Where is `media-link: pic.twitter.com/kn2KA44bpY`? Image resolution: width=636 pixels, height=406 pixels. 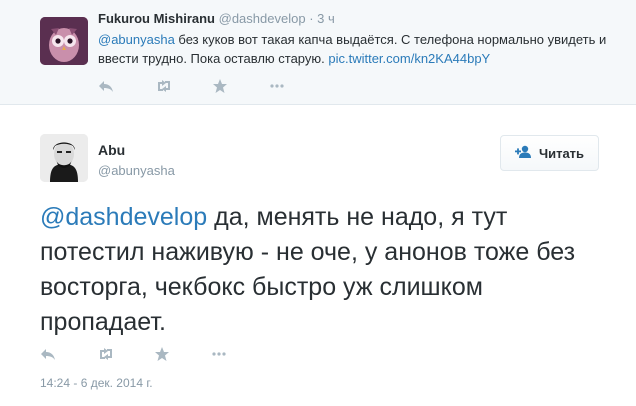
media-link: pic.twitter.com/kn2KA44bpY is located at coordinates (409, 58).